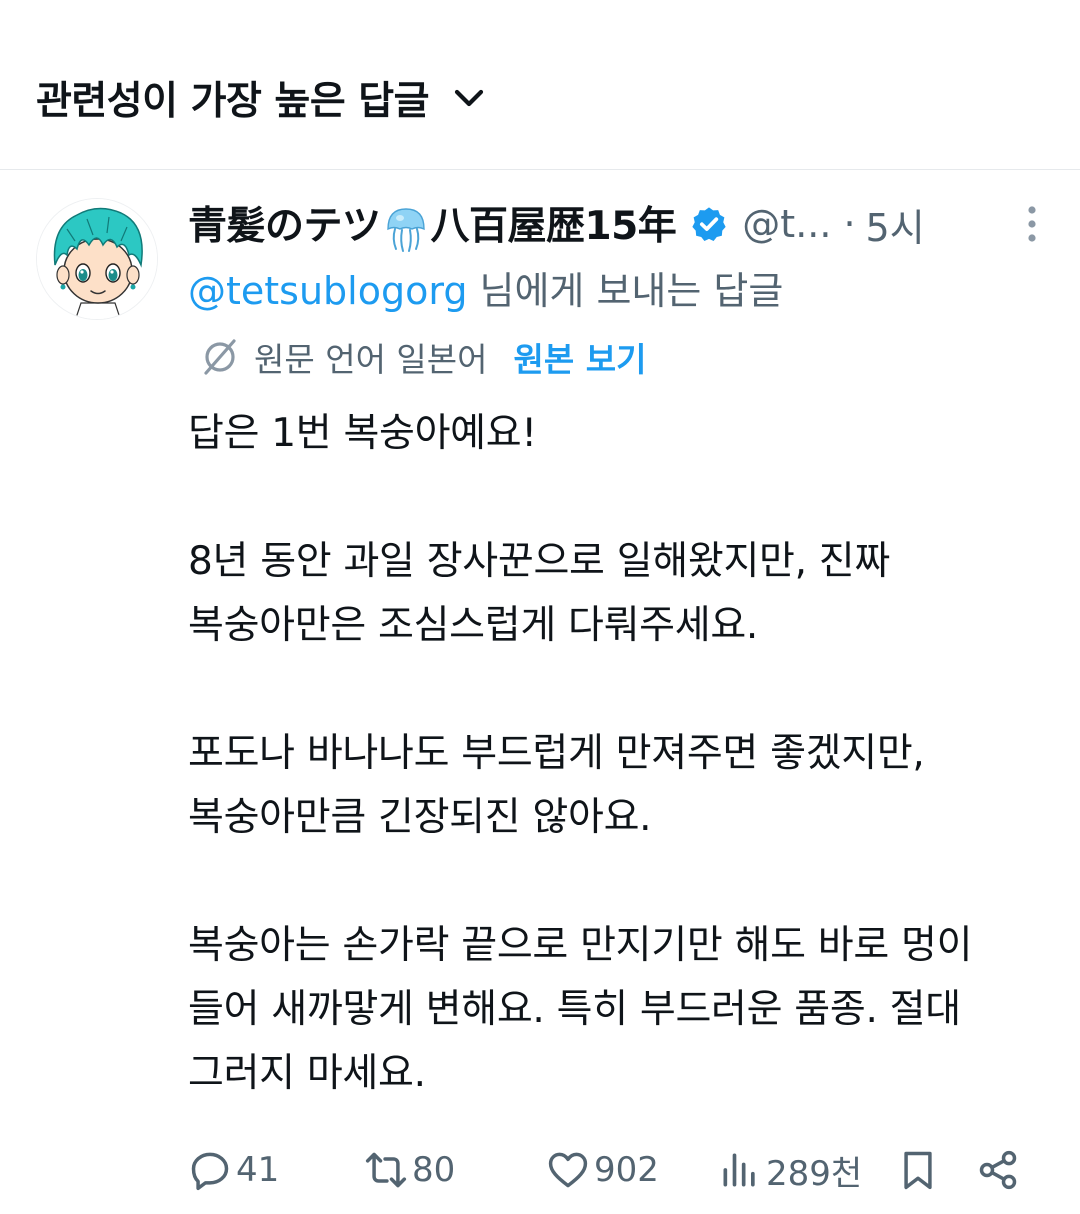 The width and height of the screenshot is (1080, 1214). I want to click on reply-sort-bar: 관련성이 가장 높은 답글, so click(540, 85).